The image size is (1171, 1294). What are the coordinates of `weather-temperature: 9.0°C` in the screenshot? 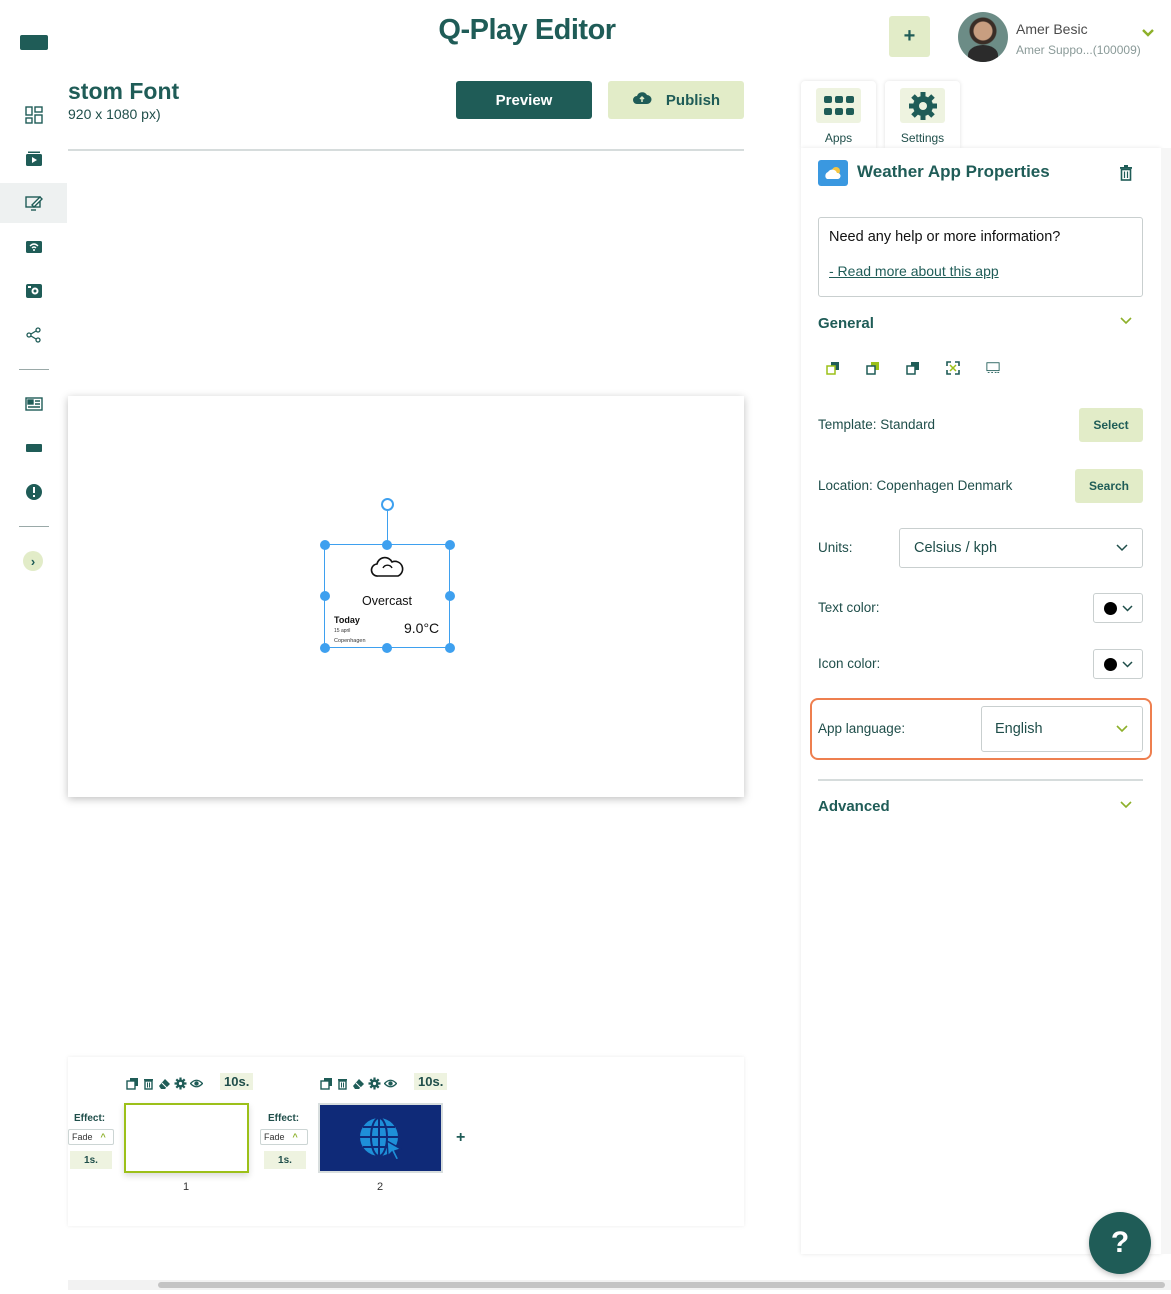 It's located at (422, 628).